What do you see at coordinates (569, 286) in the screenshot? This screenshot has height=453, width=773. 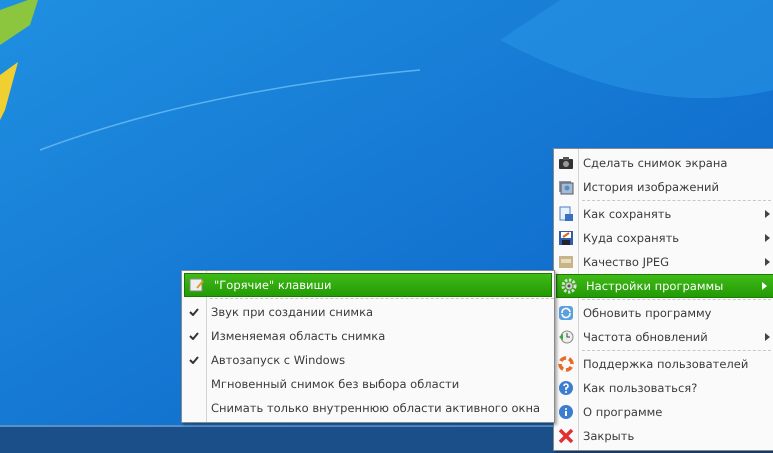 I see `gear-icon` at bounding box center [569, 286].